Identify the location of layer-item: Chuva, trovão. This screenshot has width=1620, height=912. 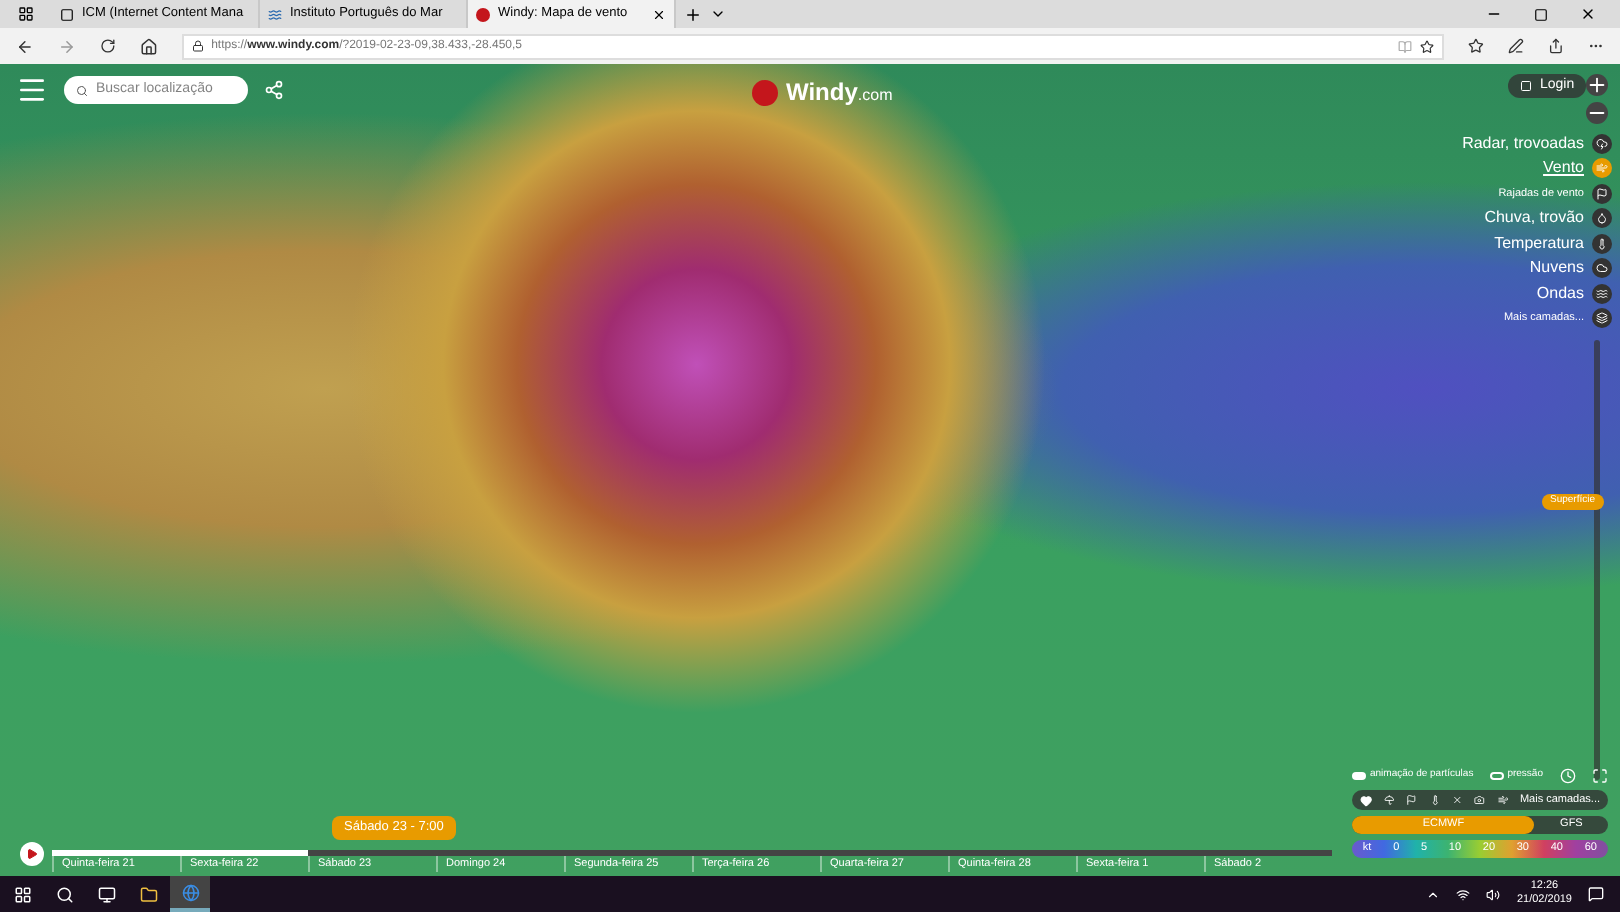
(1534, 218).